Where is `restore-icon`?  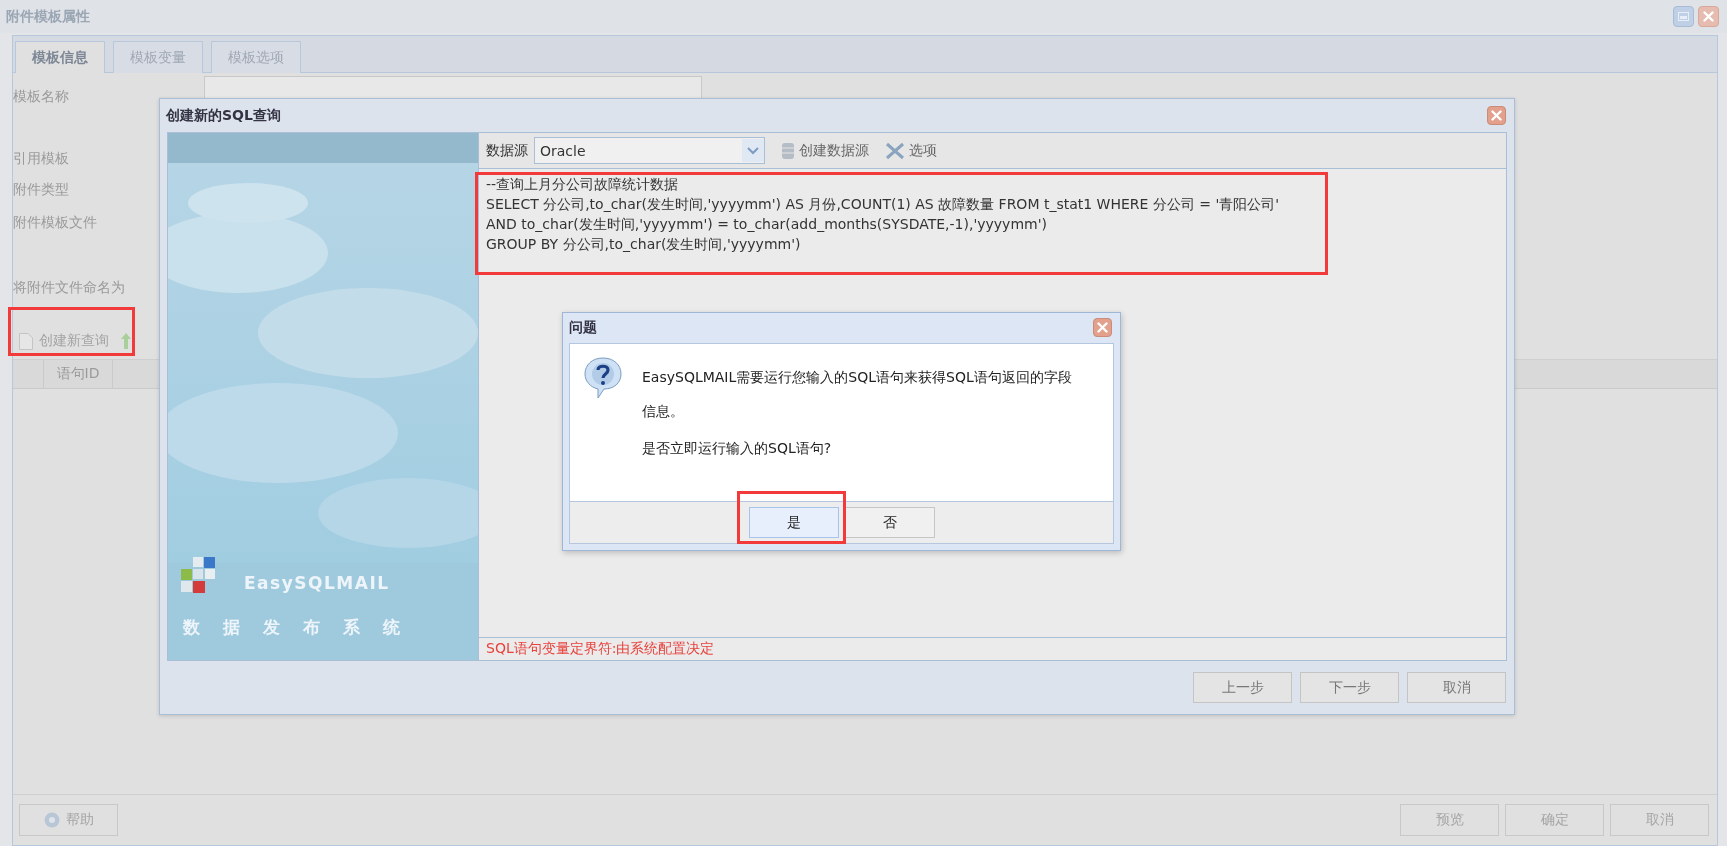 restore-icon is located at coordinates (1683, 16).